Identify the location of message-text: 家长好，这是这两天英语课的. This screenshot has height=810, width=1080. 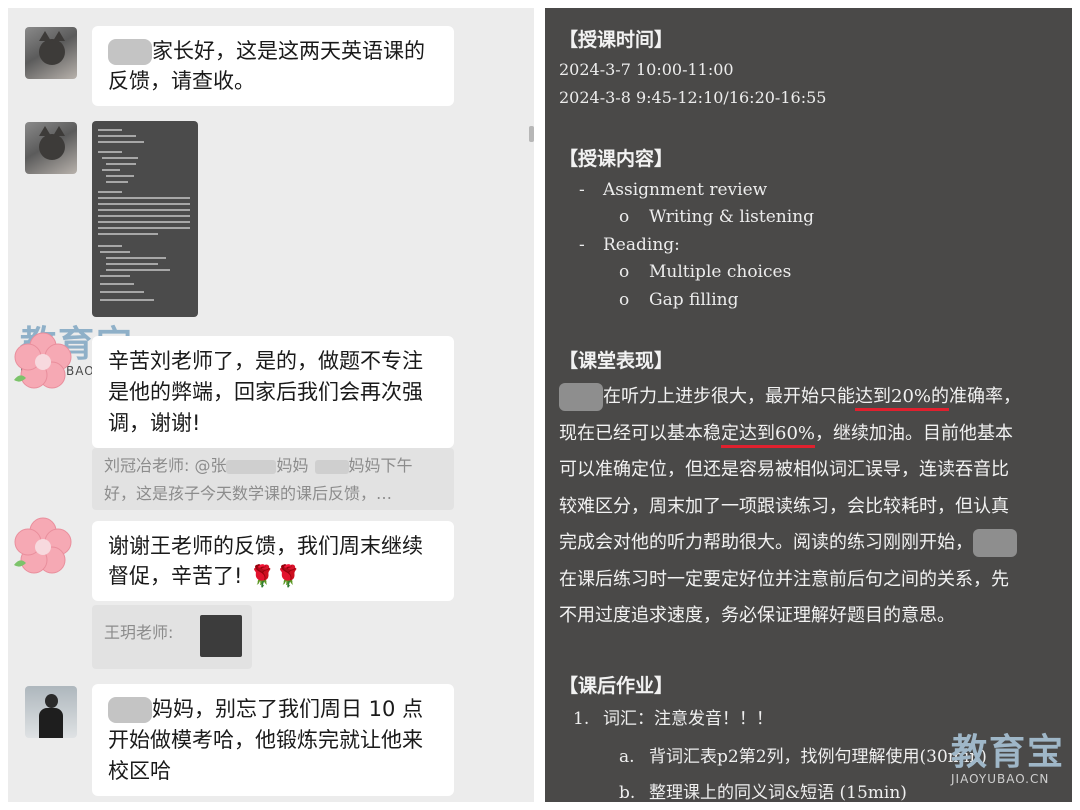
(288, 51).